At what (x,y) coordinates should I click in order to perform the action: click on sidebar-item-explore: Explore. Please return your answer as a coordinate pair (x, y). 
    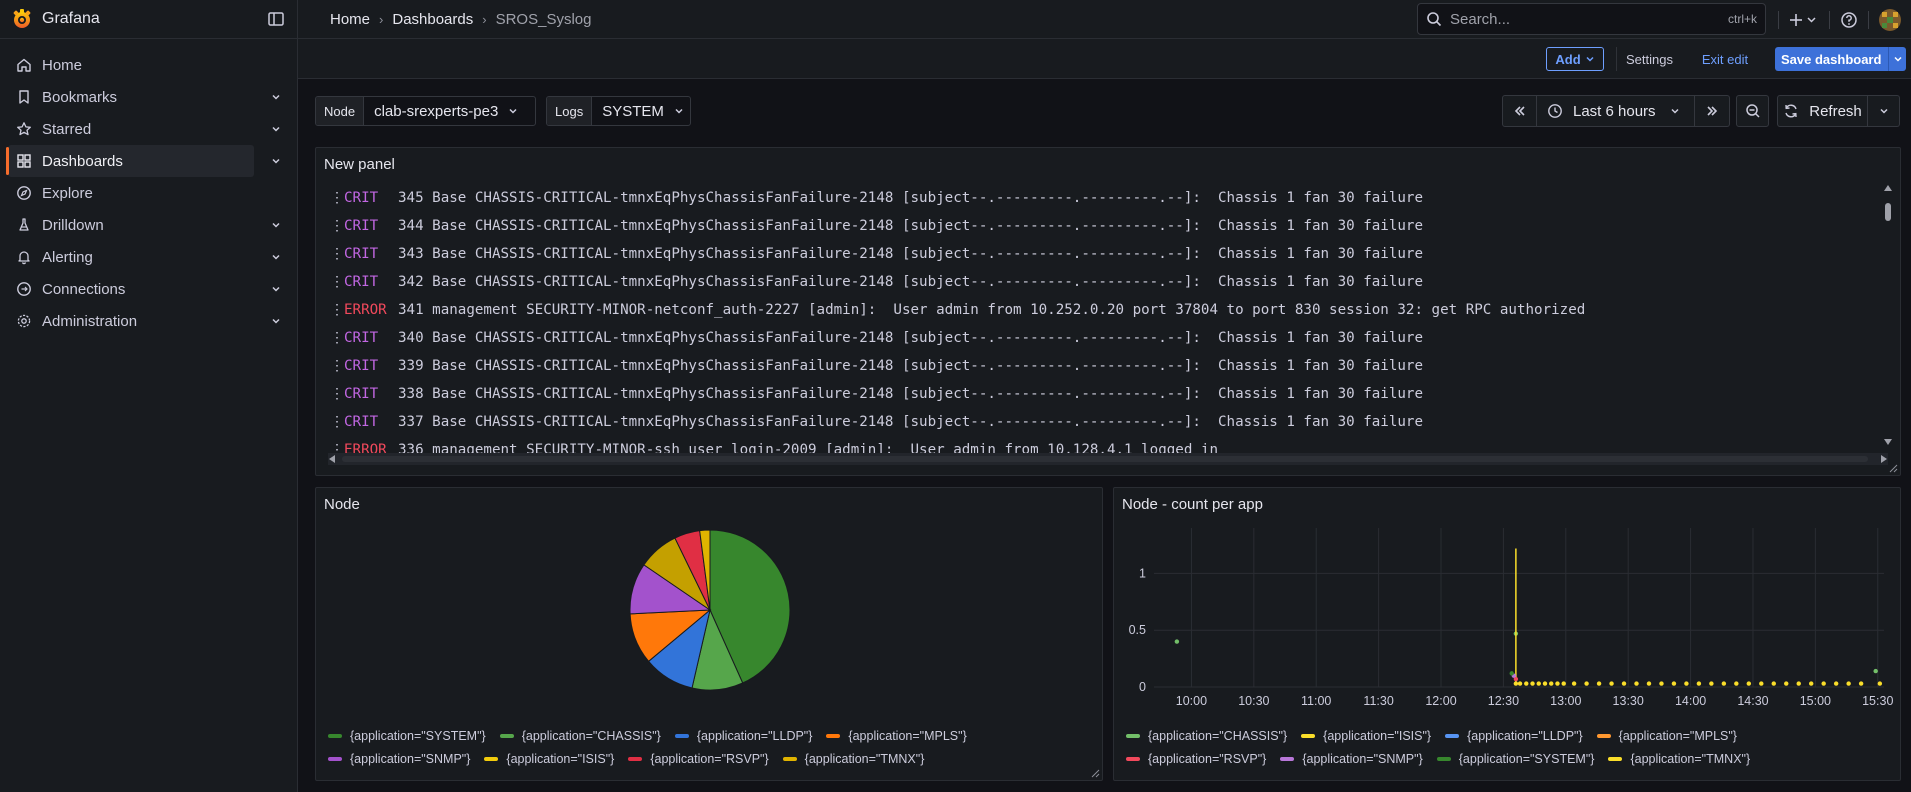
    Looking at the image, I should click on (131, 193).